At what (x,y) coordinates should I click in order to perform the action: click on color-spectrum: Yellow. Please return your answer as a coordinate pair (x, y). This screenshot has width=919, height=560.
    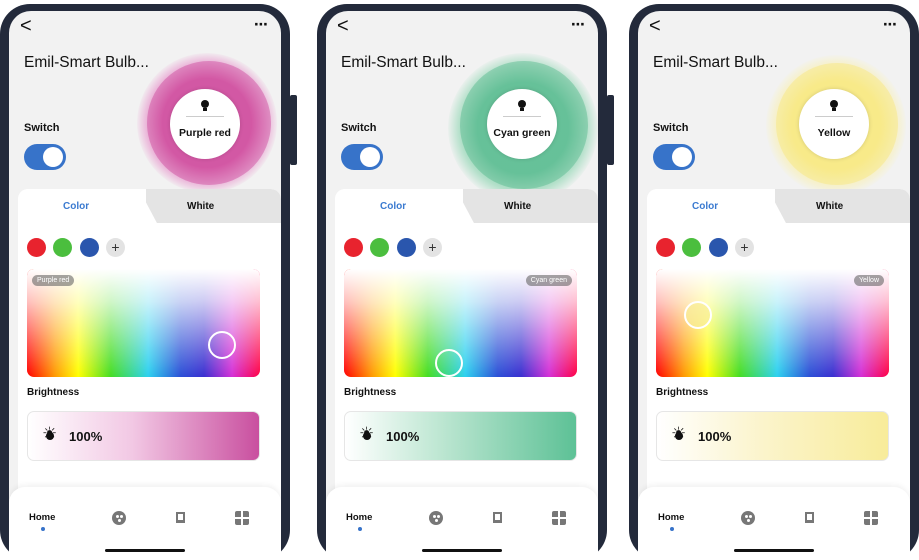
    Looking at the image, I should click on (772, 323).